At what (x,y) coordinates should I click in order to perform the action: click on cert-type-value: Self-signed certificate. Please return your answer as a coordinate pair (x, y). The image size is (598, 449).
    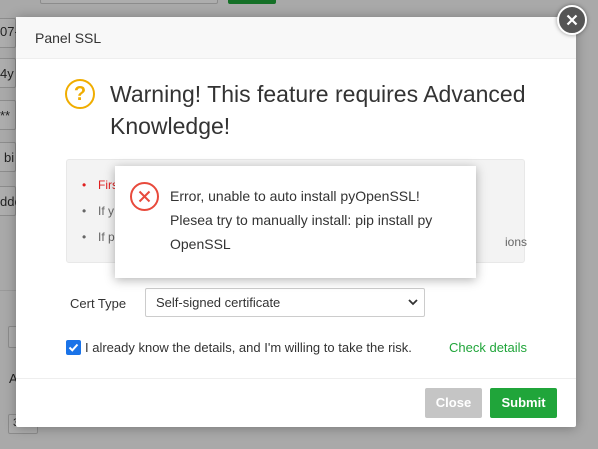
    Looking at the image, I should click on (218, 302).